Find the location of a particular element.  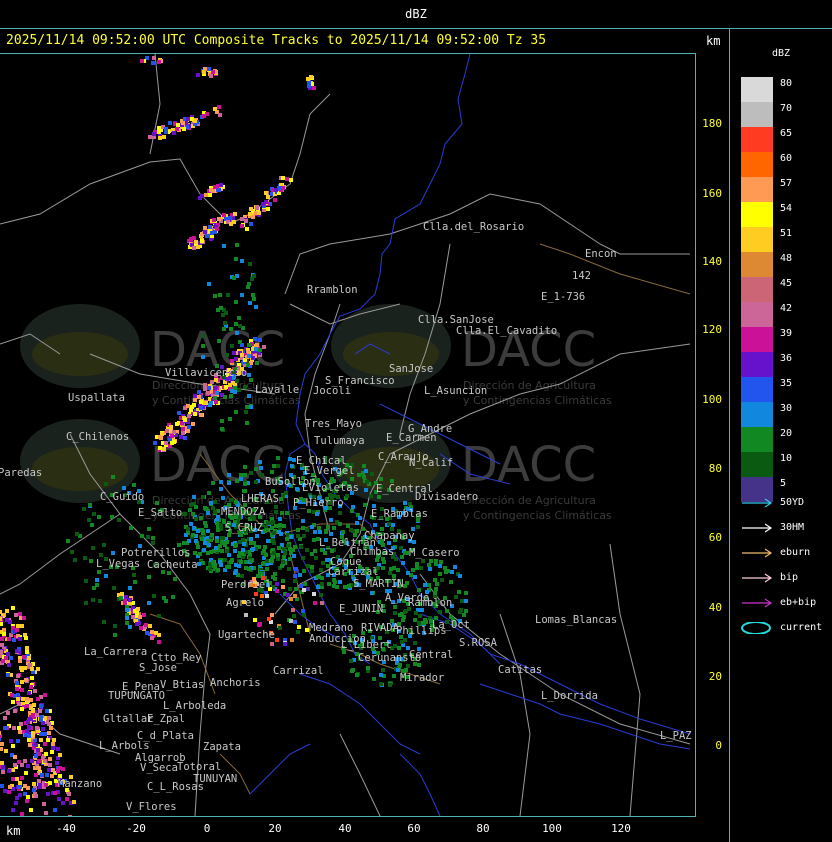

place-label: Ugarteche is located at coordinates (246, 635).